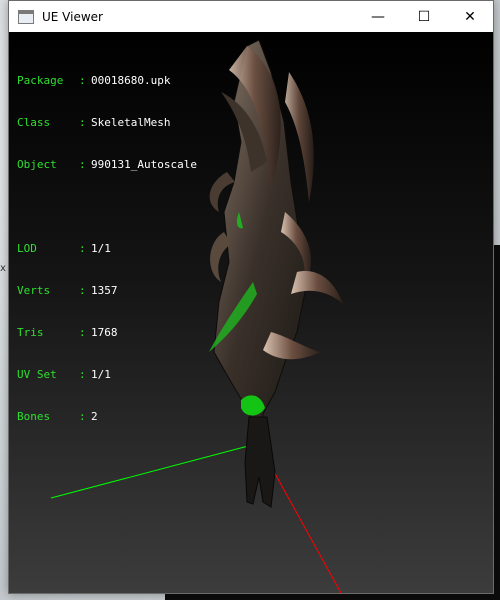 Image resolution: width=500 pixels, height=600 pixels. What do you see at coordinates (30, 332) in the screenshot?
I see `info-label: Tris` at bounding box center [30, 332].